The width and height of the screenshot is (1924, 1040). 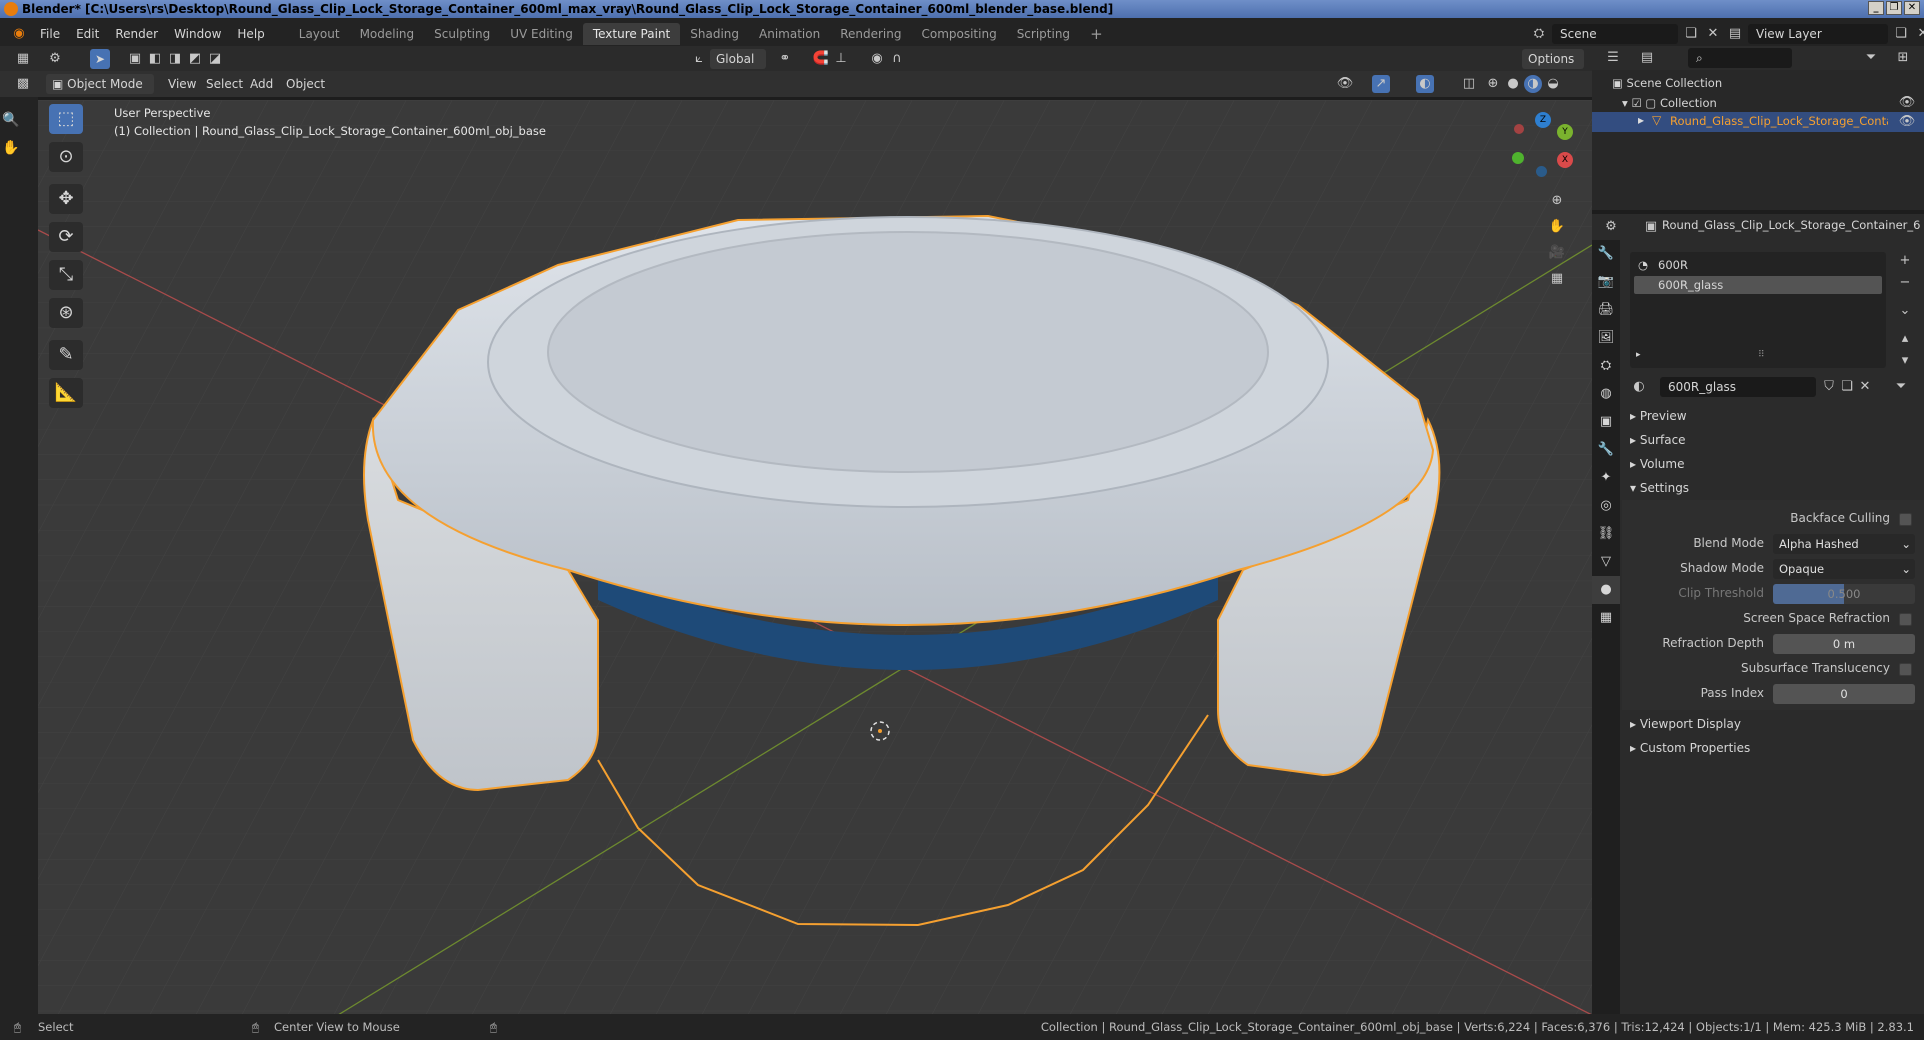 I want to click on view-layer-field: View Layer, so click(x=1818, y=34).